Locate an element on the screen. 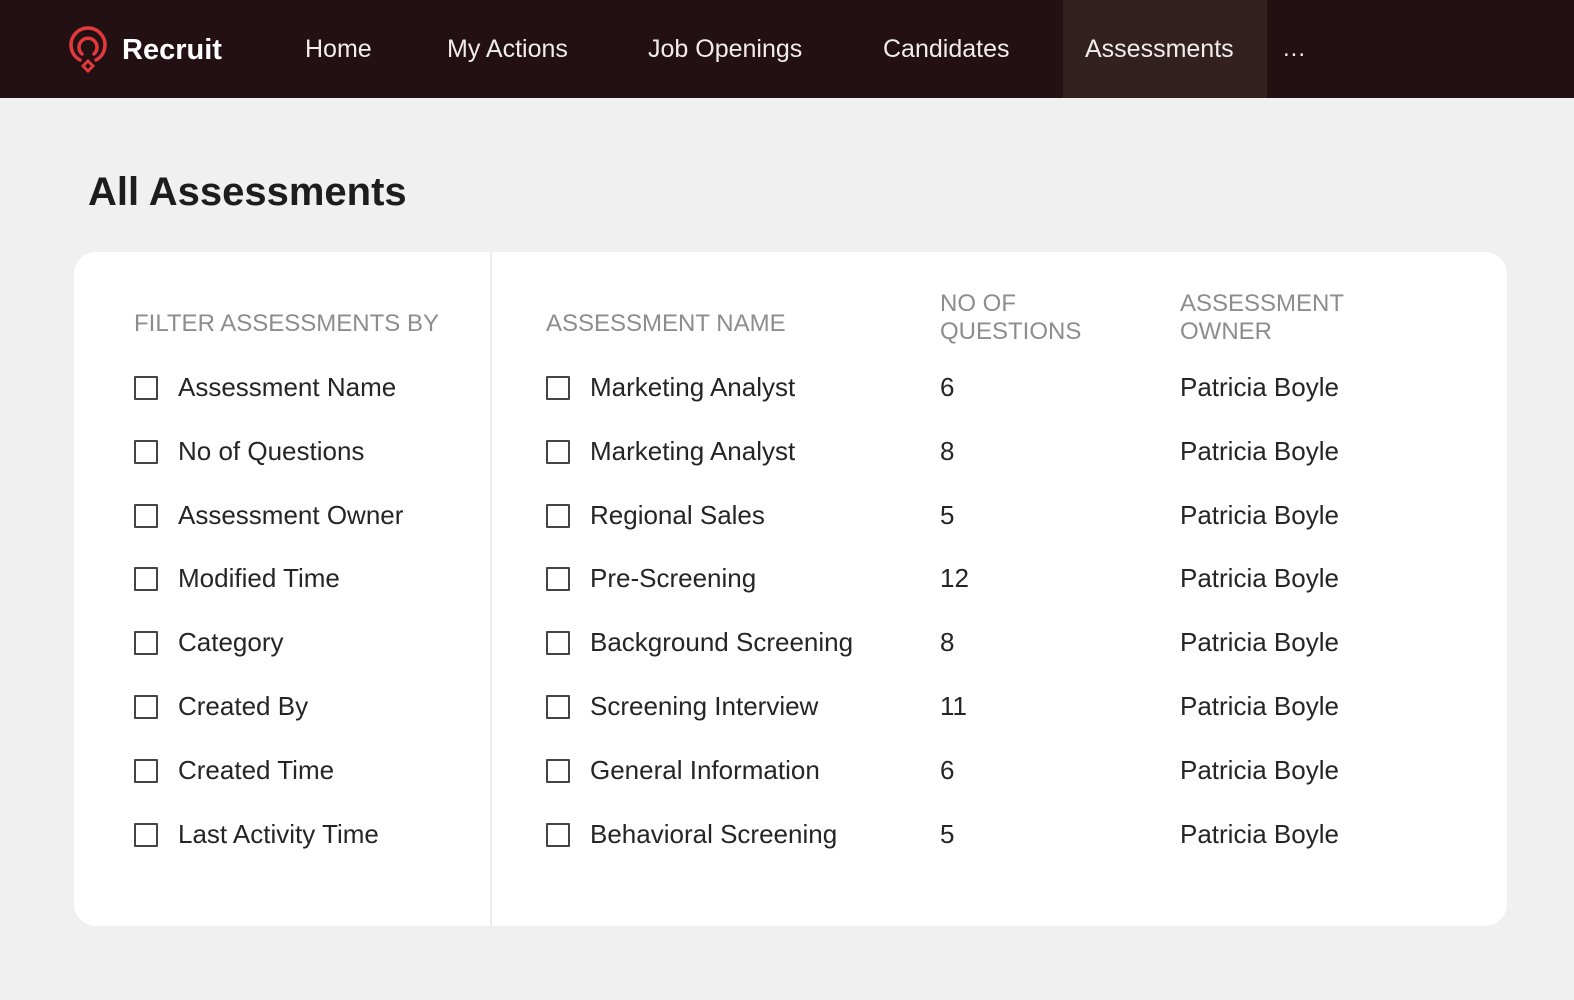  assessment-name-cell: General Information is located at coordinates (705, 770).